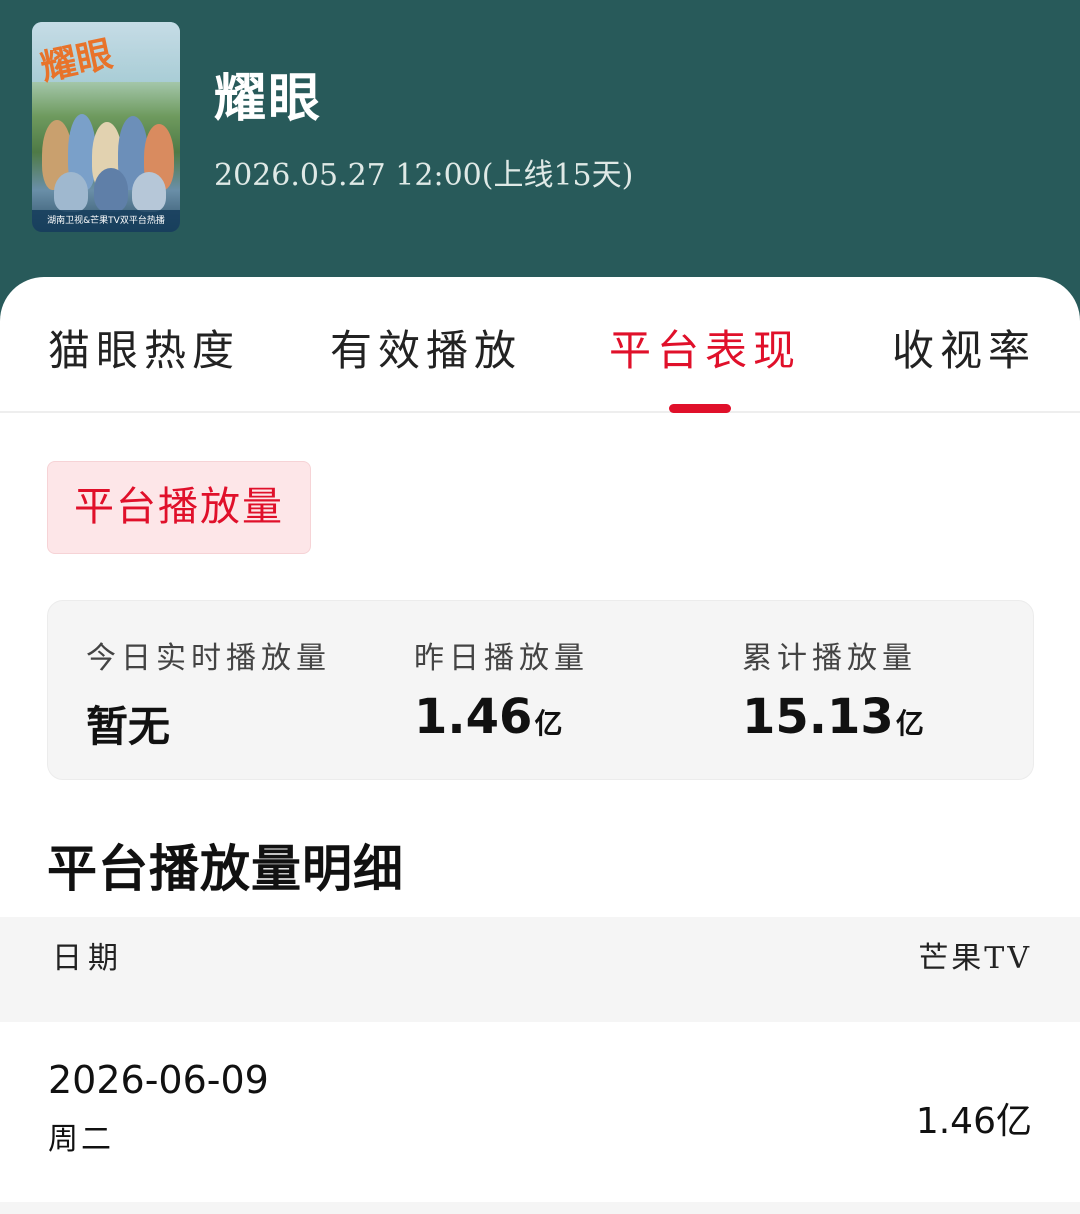 This screenshot has height=1214, width=1080. I want to click on tab-ratings: 收视率, so click(964, 347).